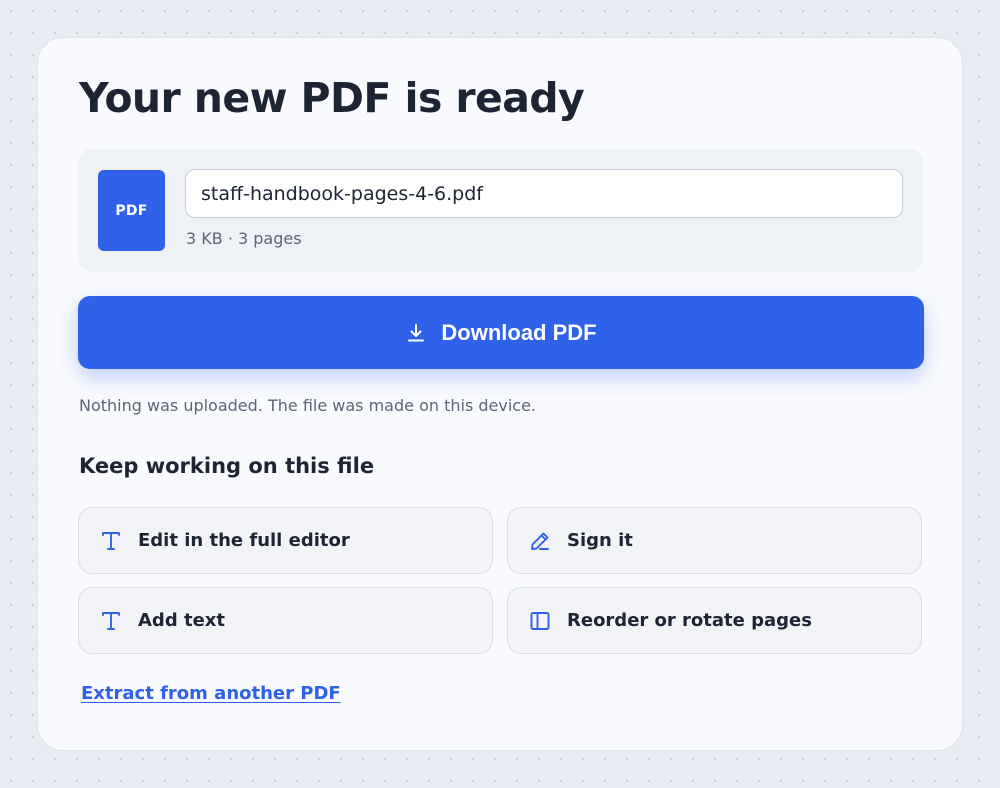  Describe the element at coordinates (181, 620) in the screenshot. I see `action-label: Add text` at that location.